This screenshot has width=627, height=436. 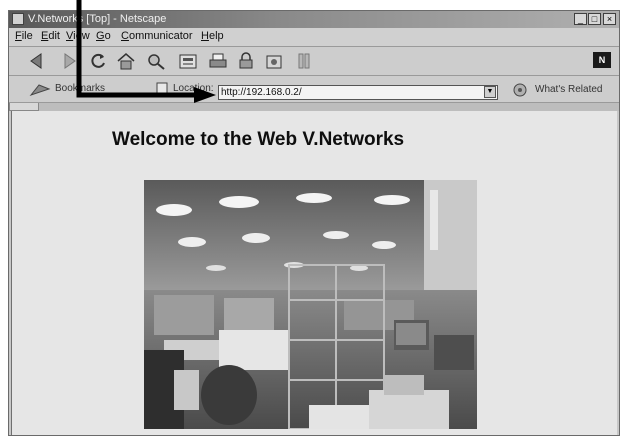 What do you see at coordinates (609, 19) in the screenshot?
I see `close-button: ×` at bounding box center [609, 19].